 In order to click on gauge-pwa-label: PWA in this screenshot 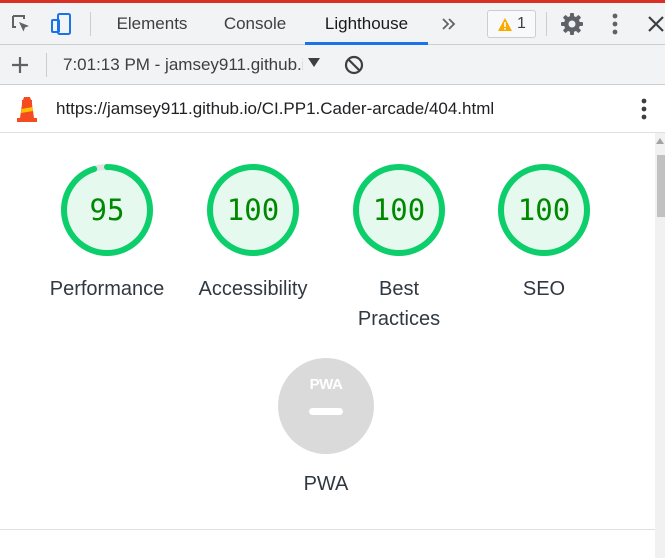, I will do `click(326, 484)`.